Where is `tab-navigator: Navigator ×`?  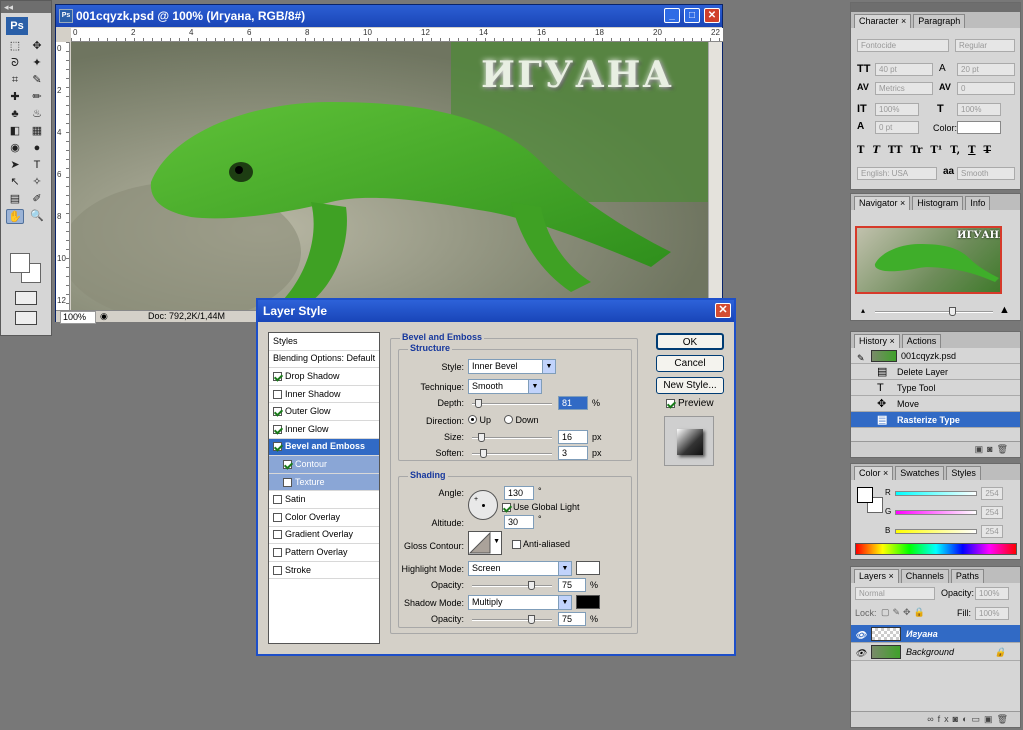
tab-navigator: Navigator × is located at coordinates (882, 203).